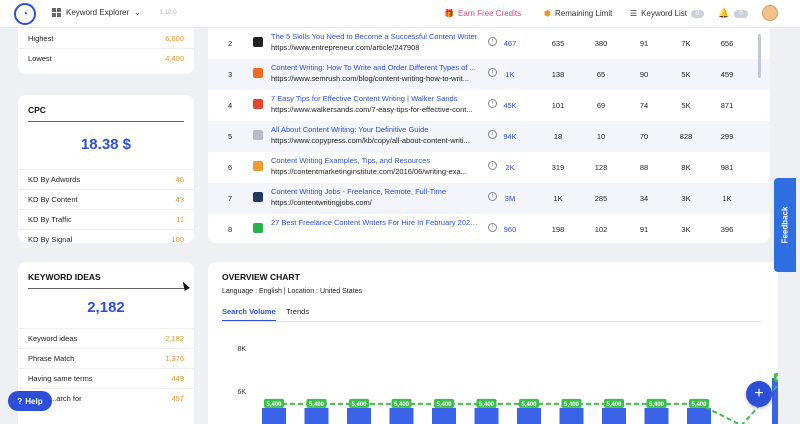 The height and width of the screenshot is (424, 800). Describe the element at coordinates (449, 13) in the screenshot. I see `gift-icon: 🎁` at that location.